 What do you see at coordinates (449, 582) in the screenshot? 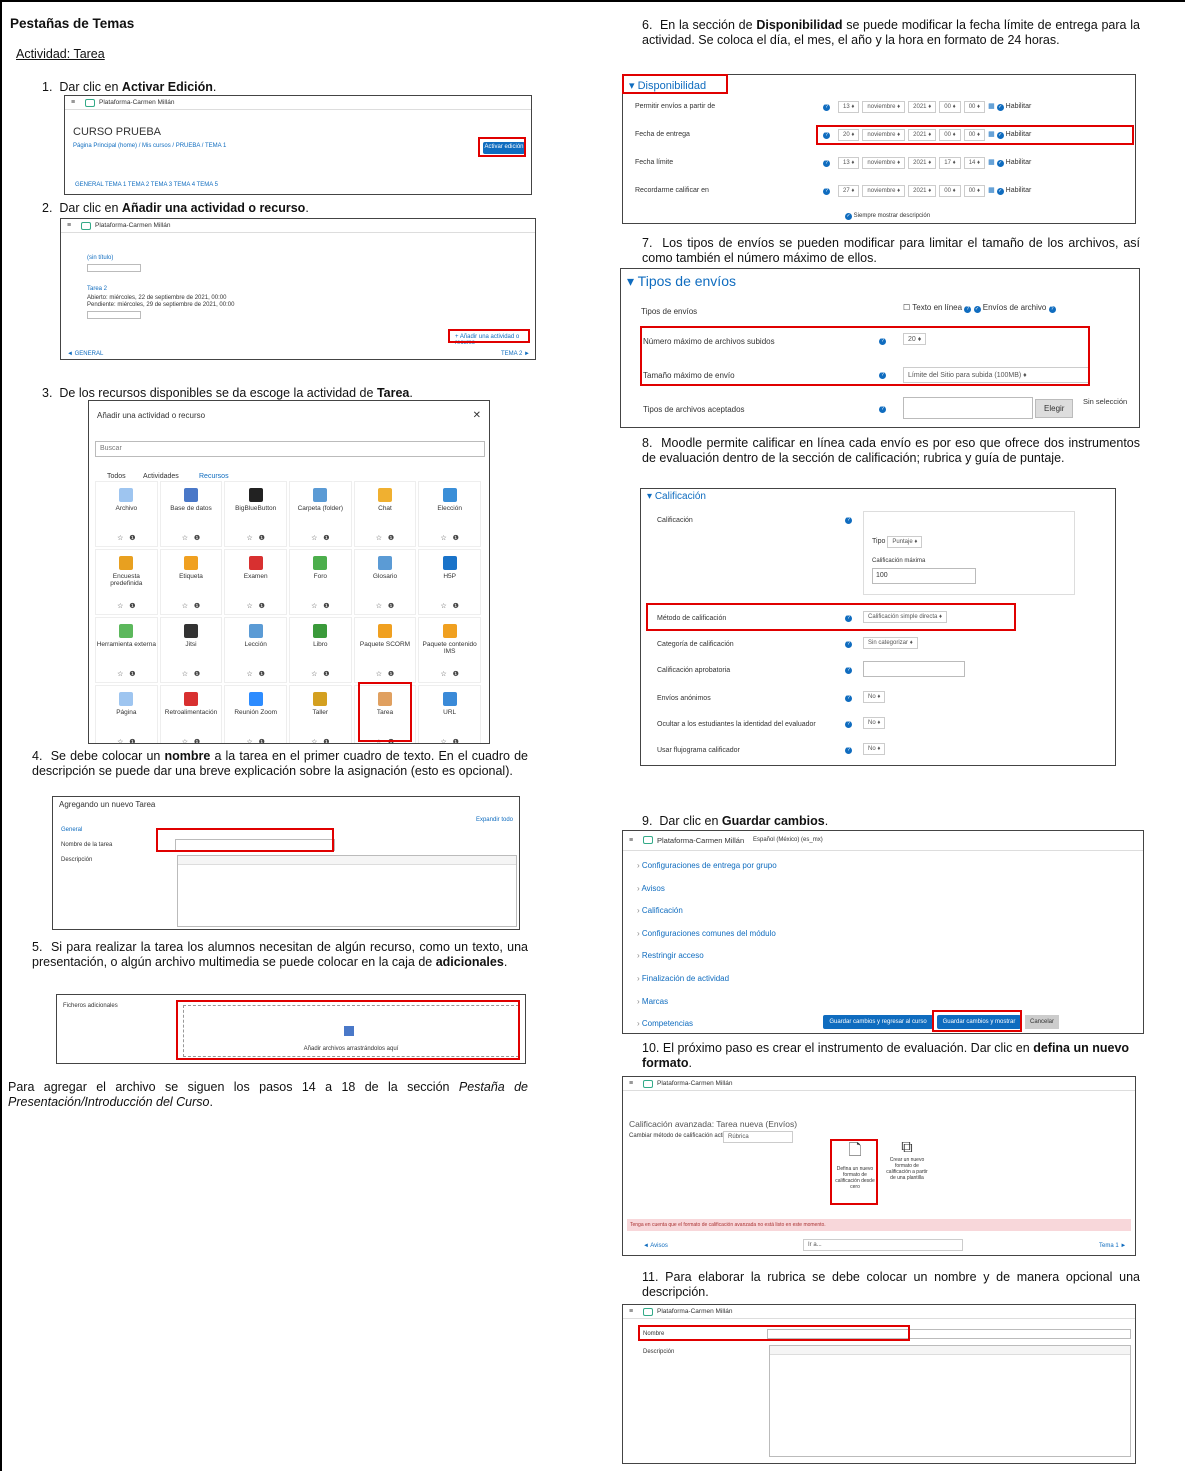
I see `activity-tile: H5P ☆ ❶` at bounding box center [449, 582].